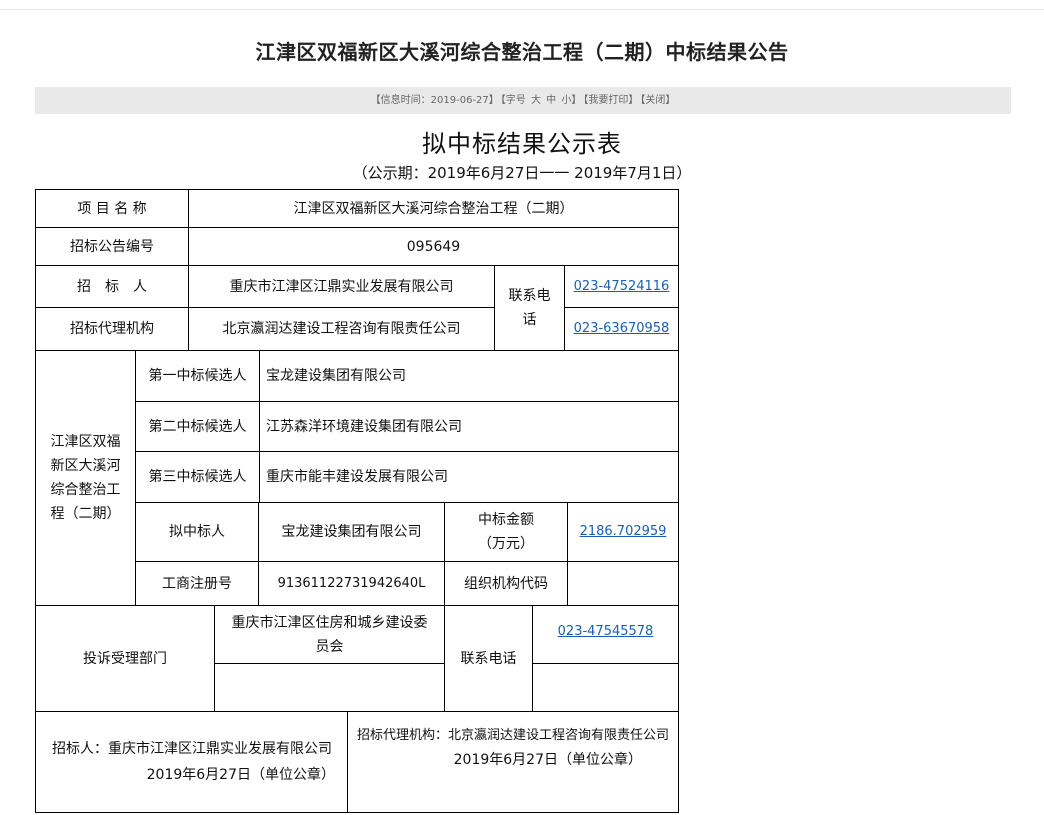 This screenshot has width=1044, height=815. What do you see at coordinates (240, 775) in the screenshot?
I see `footer-tenderer-date: 2019年6月27日（单位公章）` at bounding box center [240, 775].